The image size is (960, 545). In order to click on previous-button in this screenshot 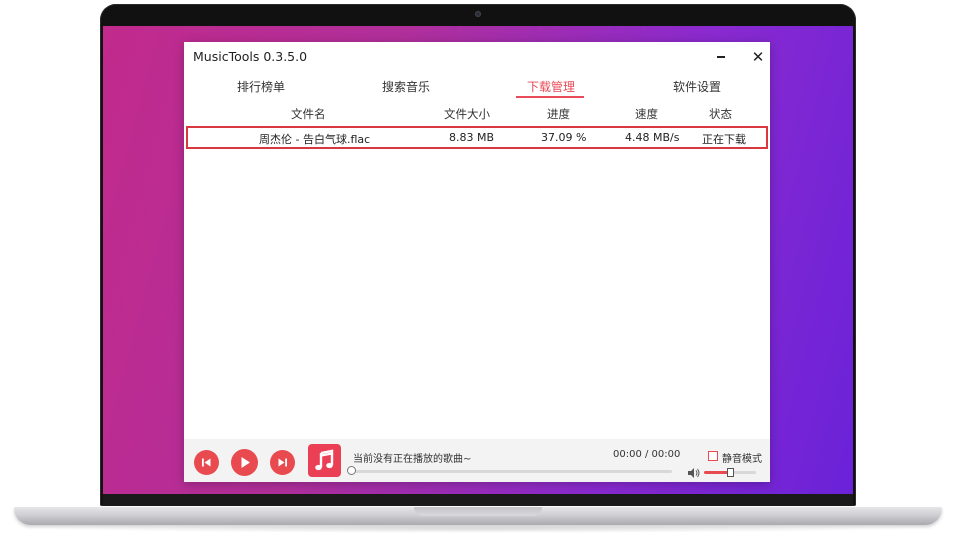, I will do `click(206, 462)`.